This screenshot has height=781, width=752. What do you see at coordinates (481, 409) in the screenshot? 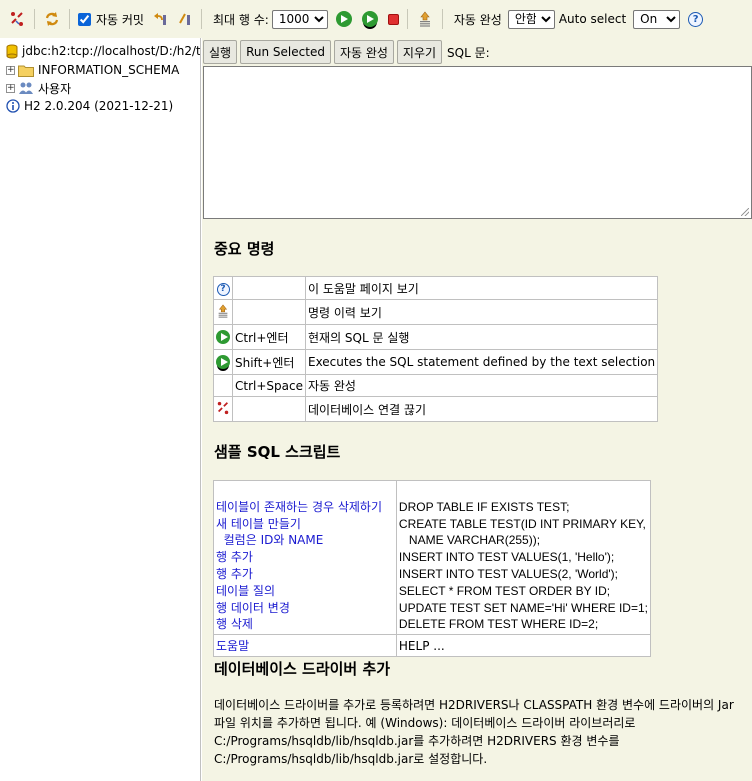
I see `table-cell: 데이터베이스 연결 끊기` at bounding box center [481, 409].